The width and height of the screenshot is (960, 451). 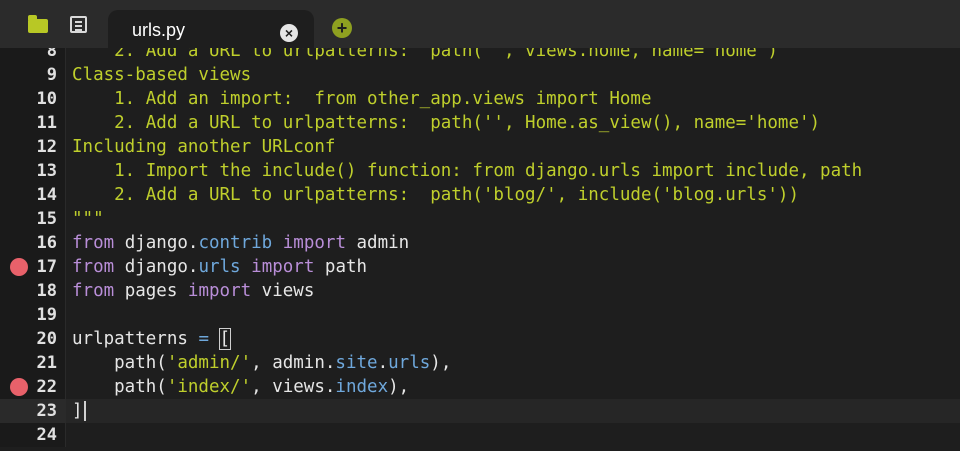 What do you see at coordinates (383, 363) in the screenshot?
I see `code-token: .` at bounding box center [383, 363].